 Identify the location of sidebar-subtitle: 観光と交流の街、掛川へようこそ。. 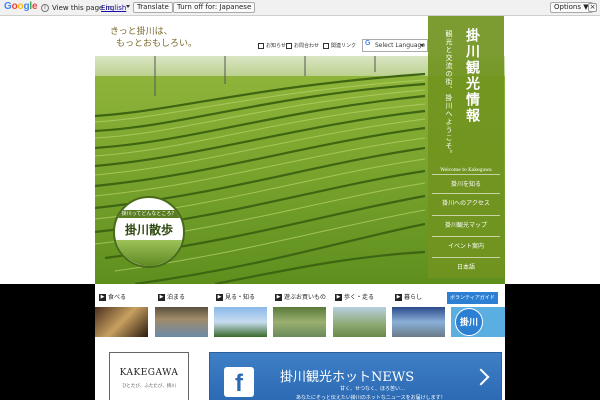
(449, 94).